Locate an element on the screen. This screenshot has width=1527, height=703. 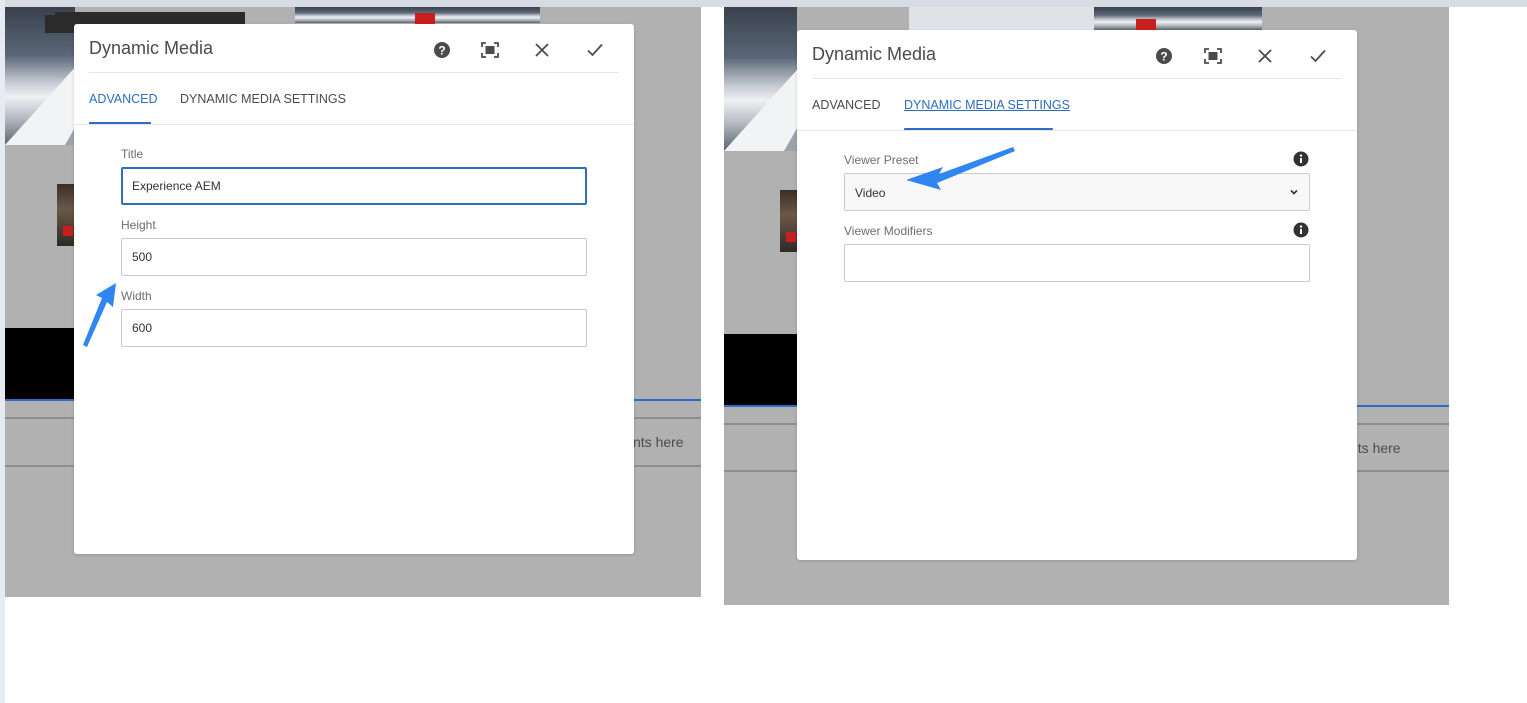
background-banner-image is located at coordinates (1178, 18).